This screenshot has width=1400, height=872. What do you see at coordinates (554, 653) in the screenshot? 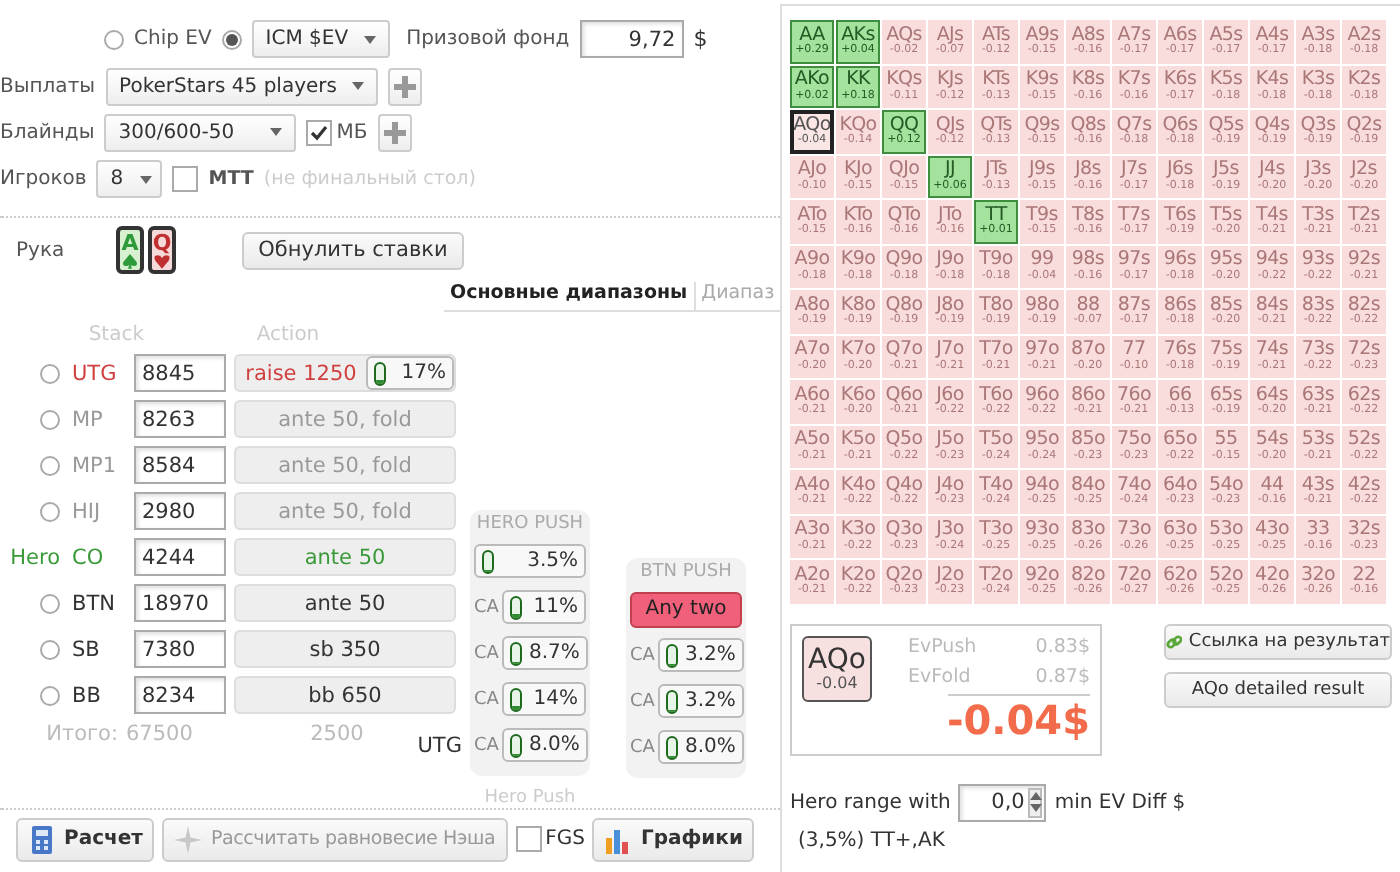
I see `range-reading: 8.7%` at bounding box center [554, 653].